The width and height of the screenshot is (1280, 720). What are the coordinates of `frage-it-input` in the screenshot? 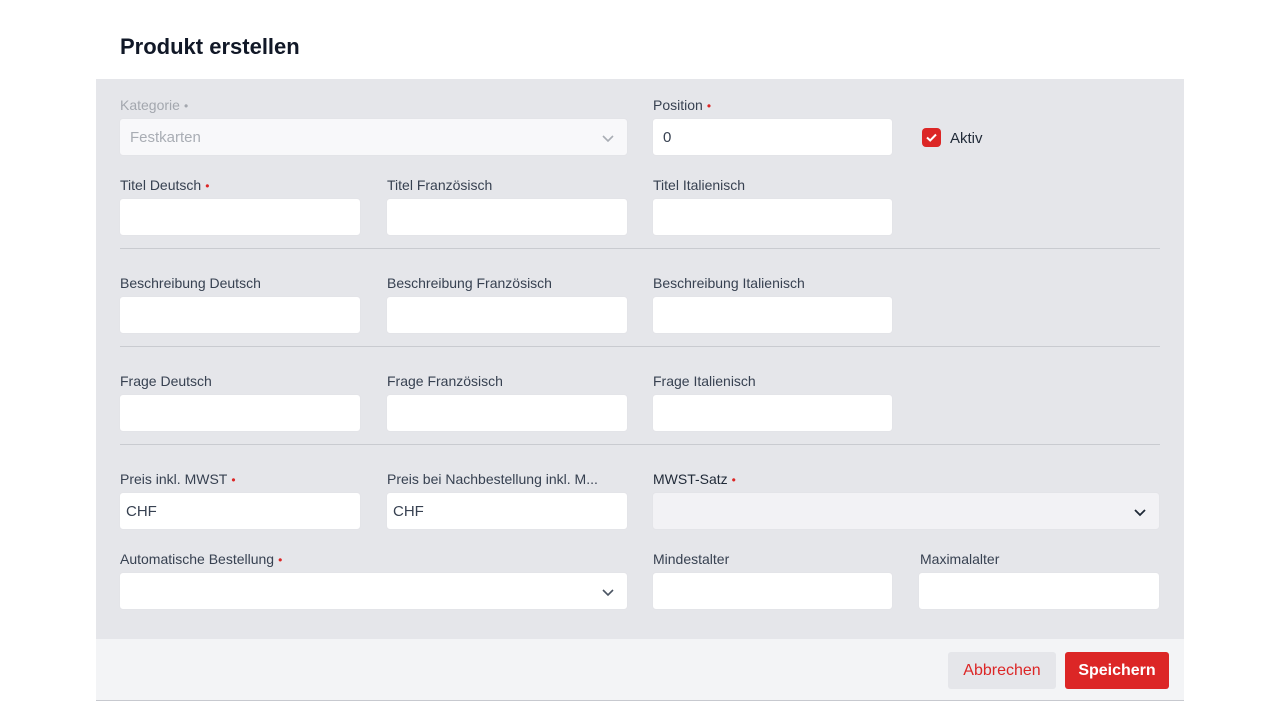 It's located at (772, 413).